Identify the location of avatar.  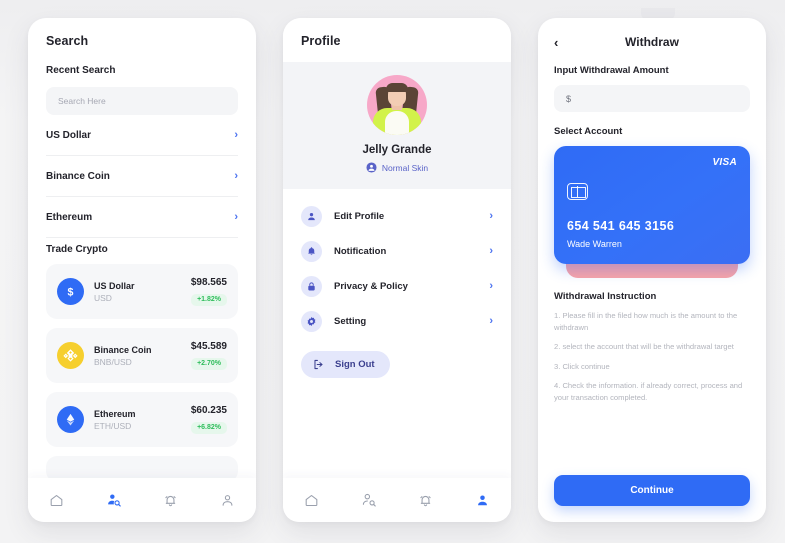
(397, 105).